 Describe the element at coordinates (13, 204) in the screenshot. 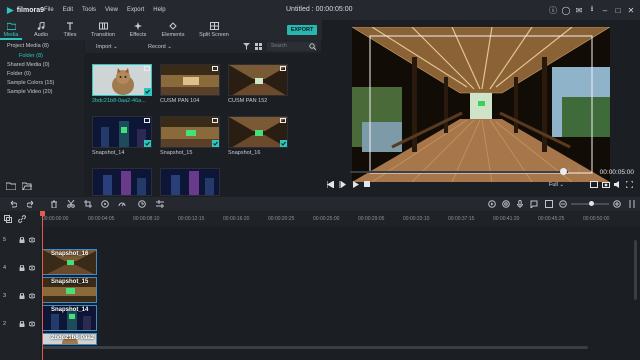

I see `undo-icon` at that location.